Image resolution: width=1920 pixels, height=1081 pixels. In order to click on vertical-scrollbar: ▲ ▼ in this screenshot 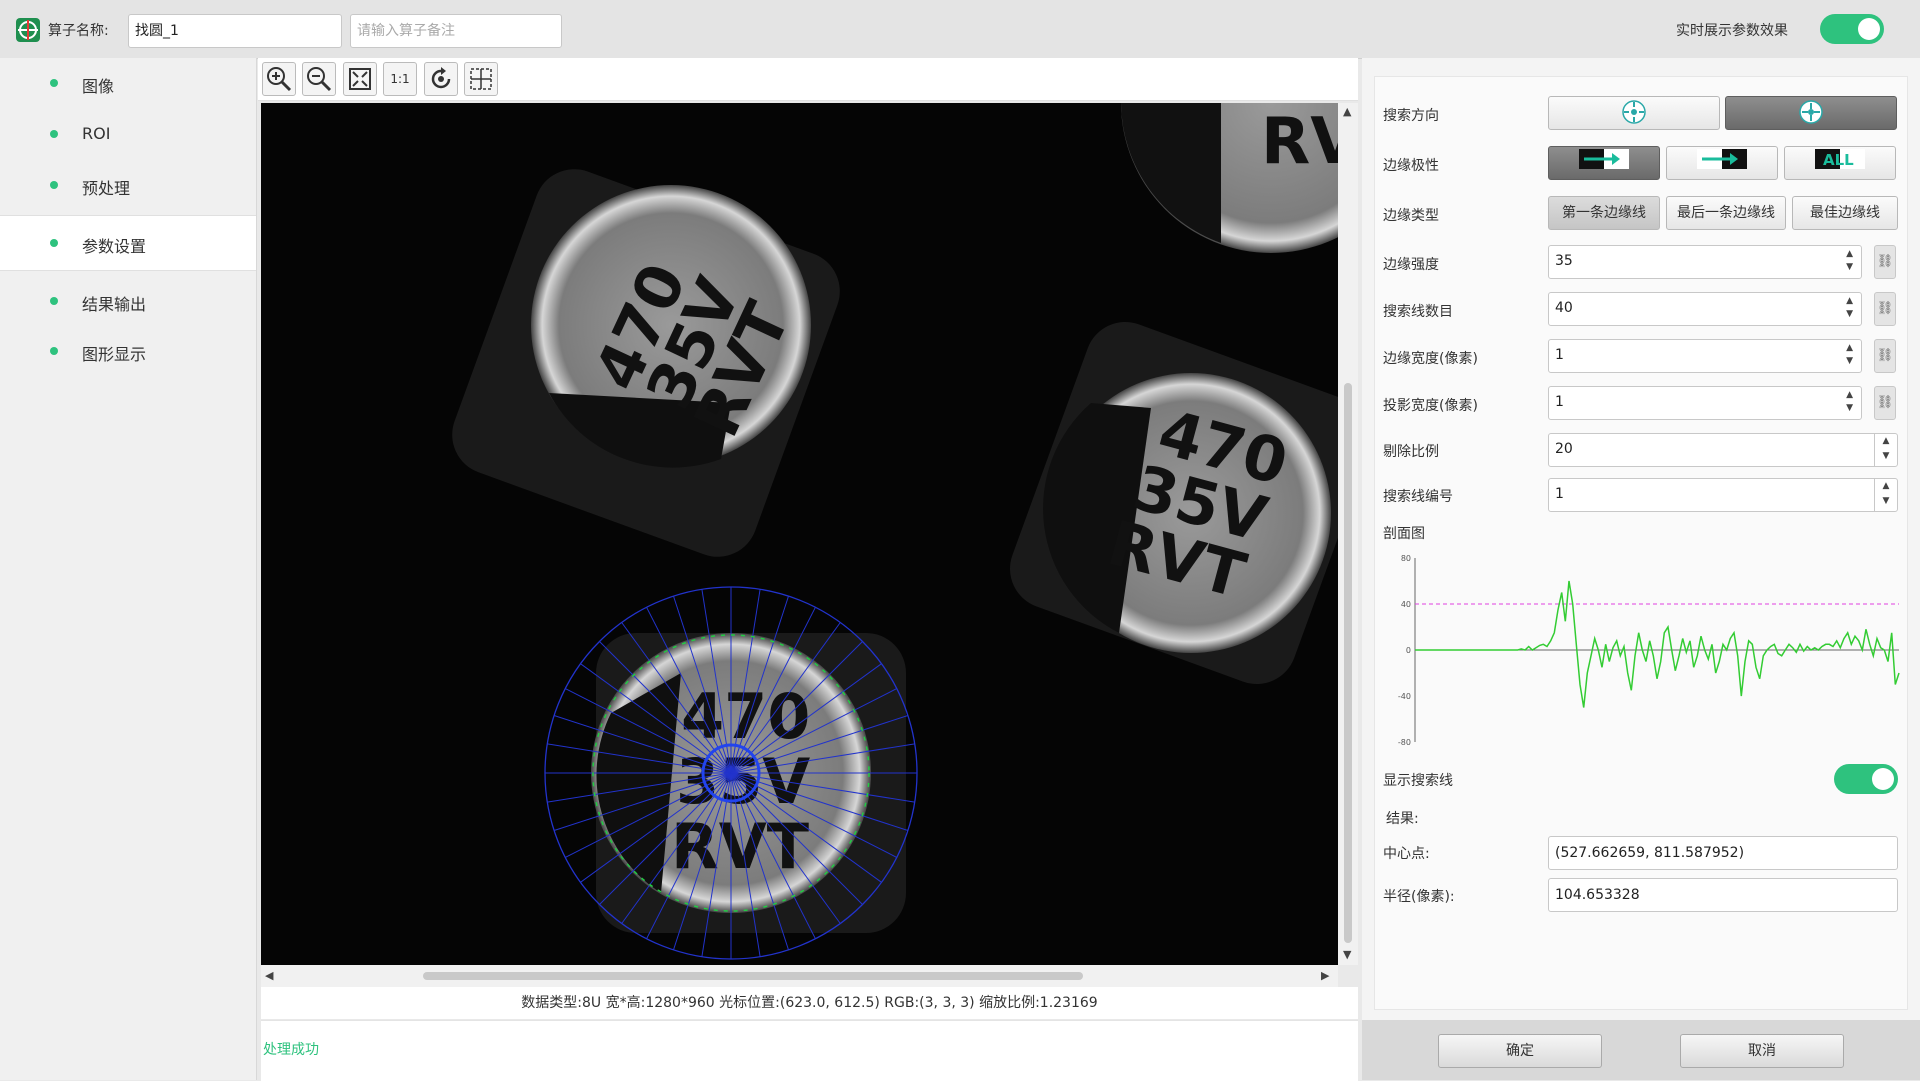, I will do `click(1348, 534)`.